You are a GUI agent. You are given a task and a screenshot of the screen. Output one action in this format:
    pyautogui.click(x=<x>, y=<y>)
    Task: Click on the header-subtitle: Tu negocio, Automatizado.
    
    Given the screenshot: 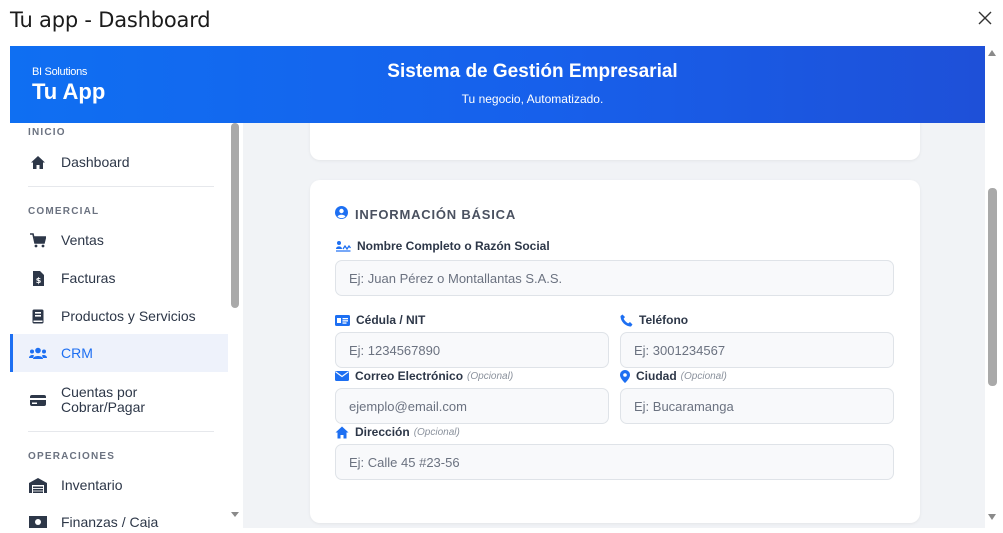 What is the action you would take?
    pyautogui.click(x=532, y=99)
    